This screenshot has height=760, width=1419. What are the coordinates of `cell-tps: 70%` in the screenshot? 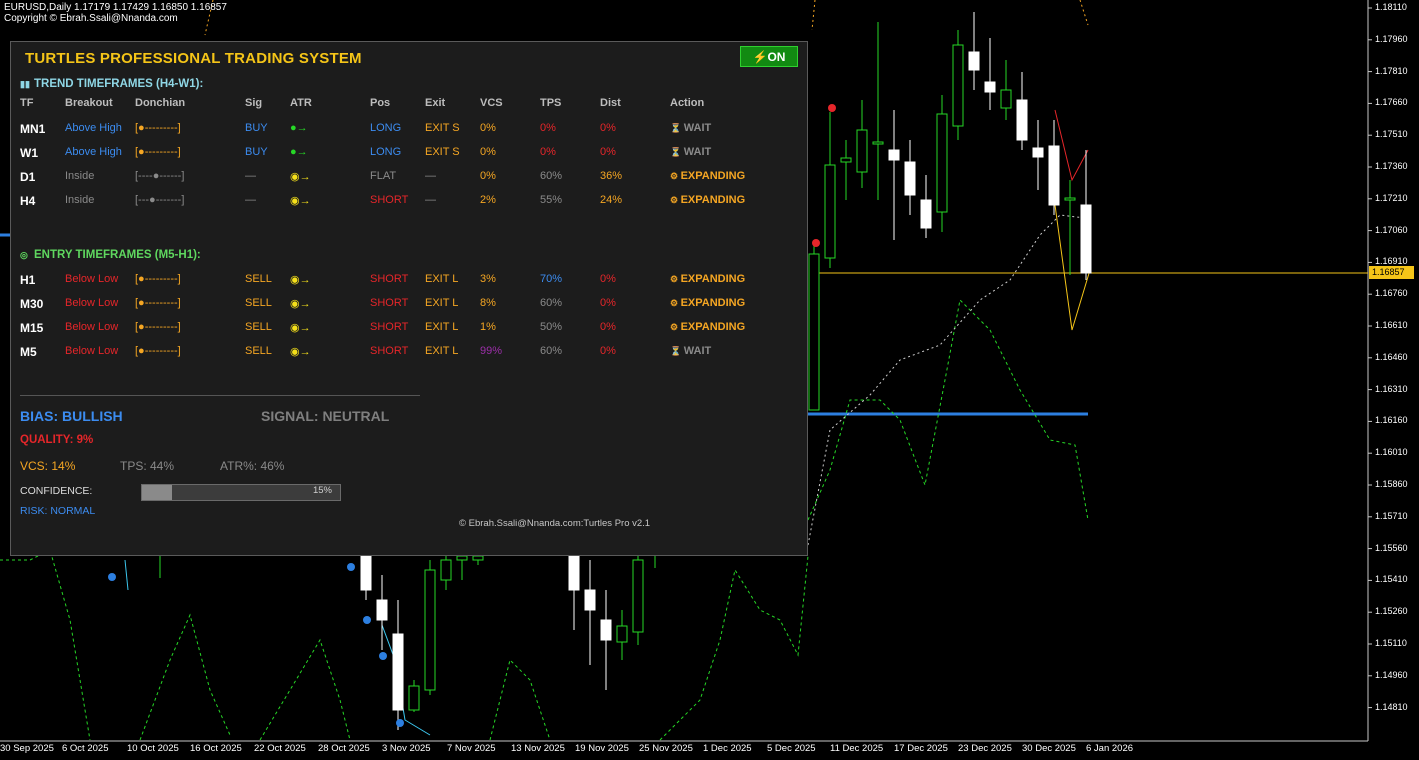 It's located at (551, 279).